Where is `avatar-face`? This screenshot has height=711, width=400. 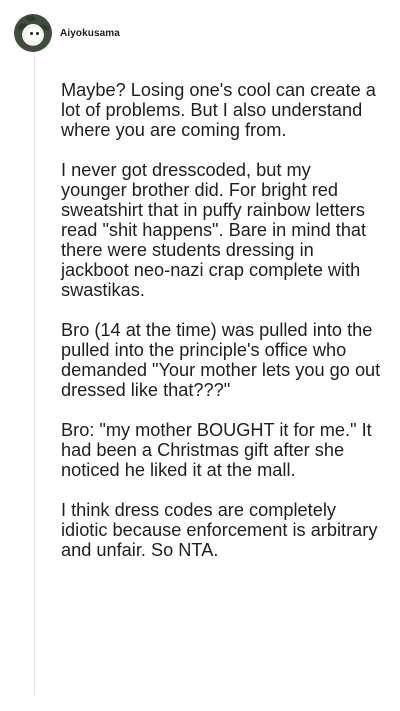
avatar-face is located at coordinates (34, 34).